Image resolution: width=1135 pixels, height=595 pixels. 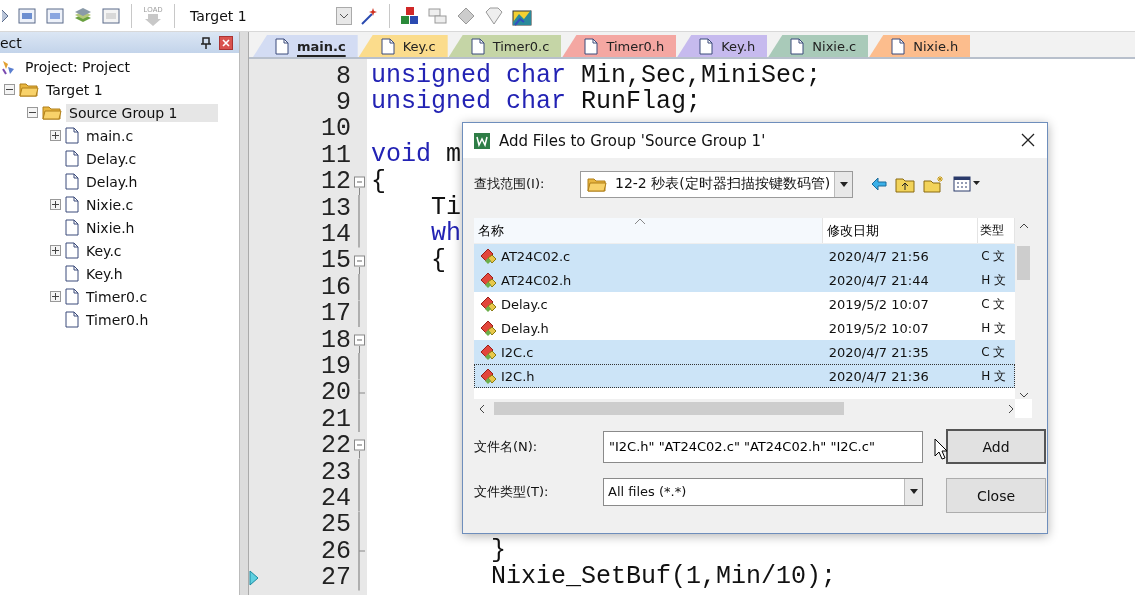 I want to click on caret-icon, so click(x=344, y=15).